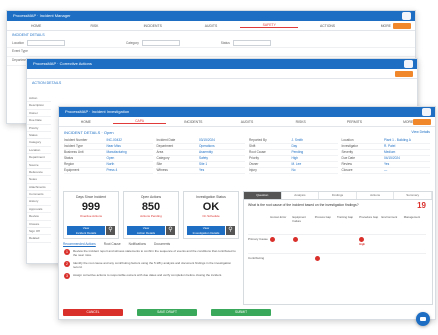 The image size is (438, 335). What do you see at coordinates (39, 106) in the screenshot?
I see `sidebar-item: Description` at bounding box center [39, 106].